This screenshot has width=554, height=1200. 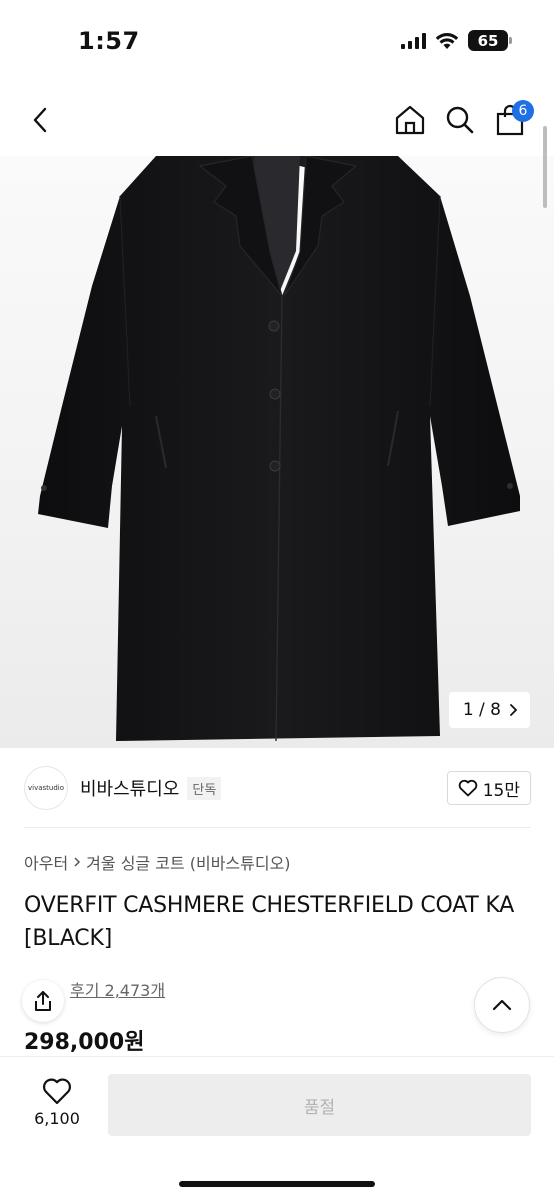 I want to click on gallery-counter-label: 1 / 8, so click(x=481, y=710).